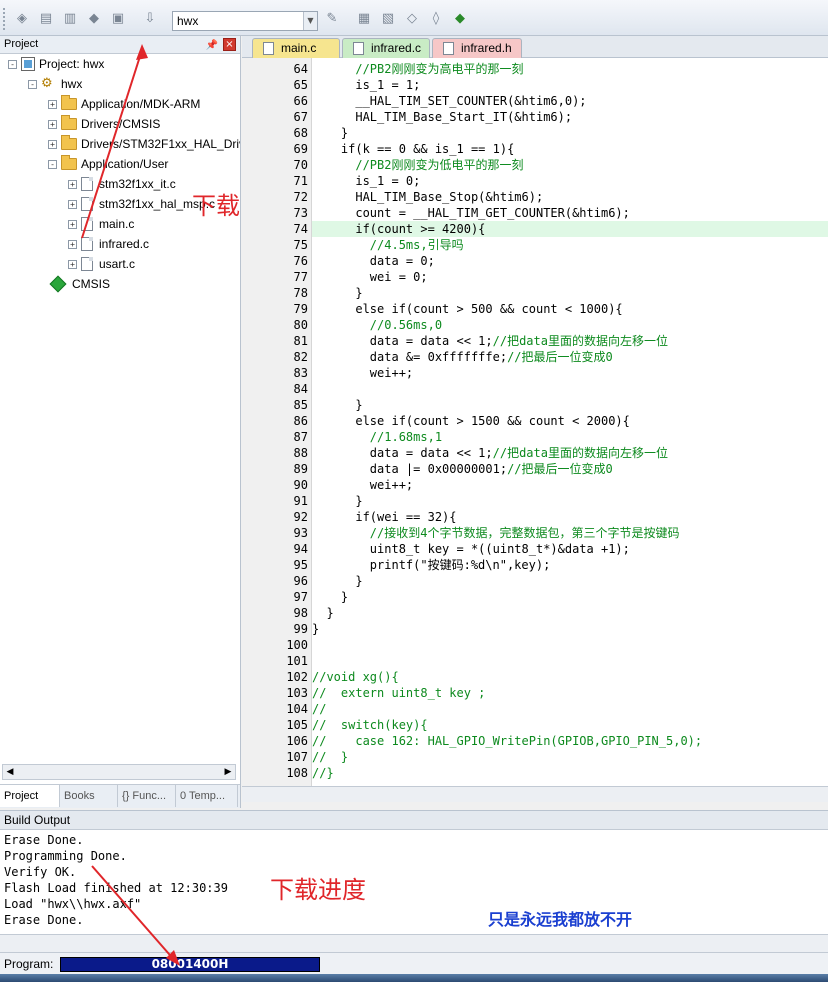  I want to click on code-line: 92 if(wei == 32){, so click(561, 517).